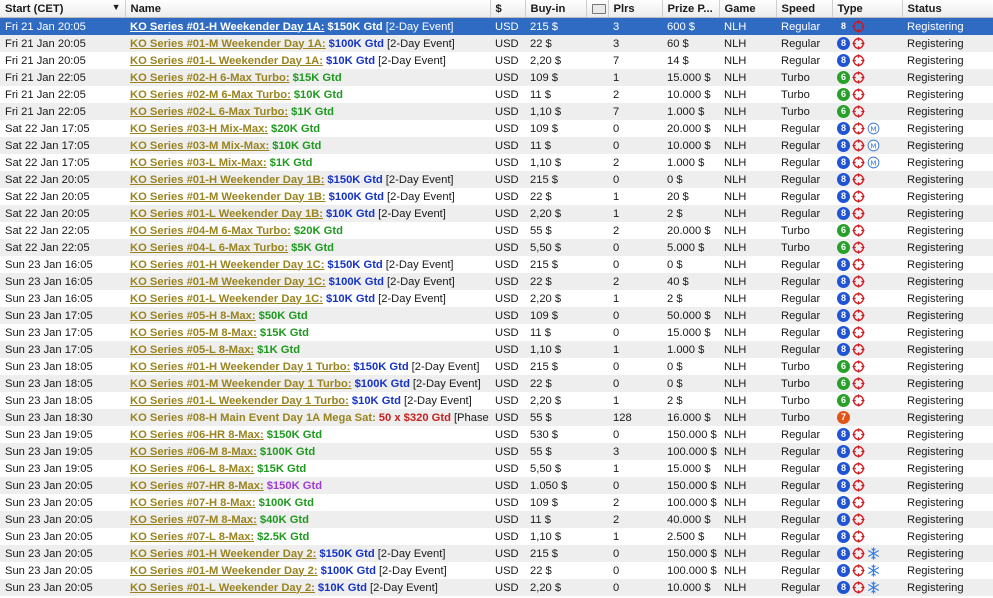 This screenshot has width=993, height=598. Describe the element at coordinates (867, 9) in the screenshot. I see `column-header-type: Type` at that location.